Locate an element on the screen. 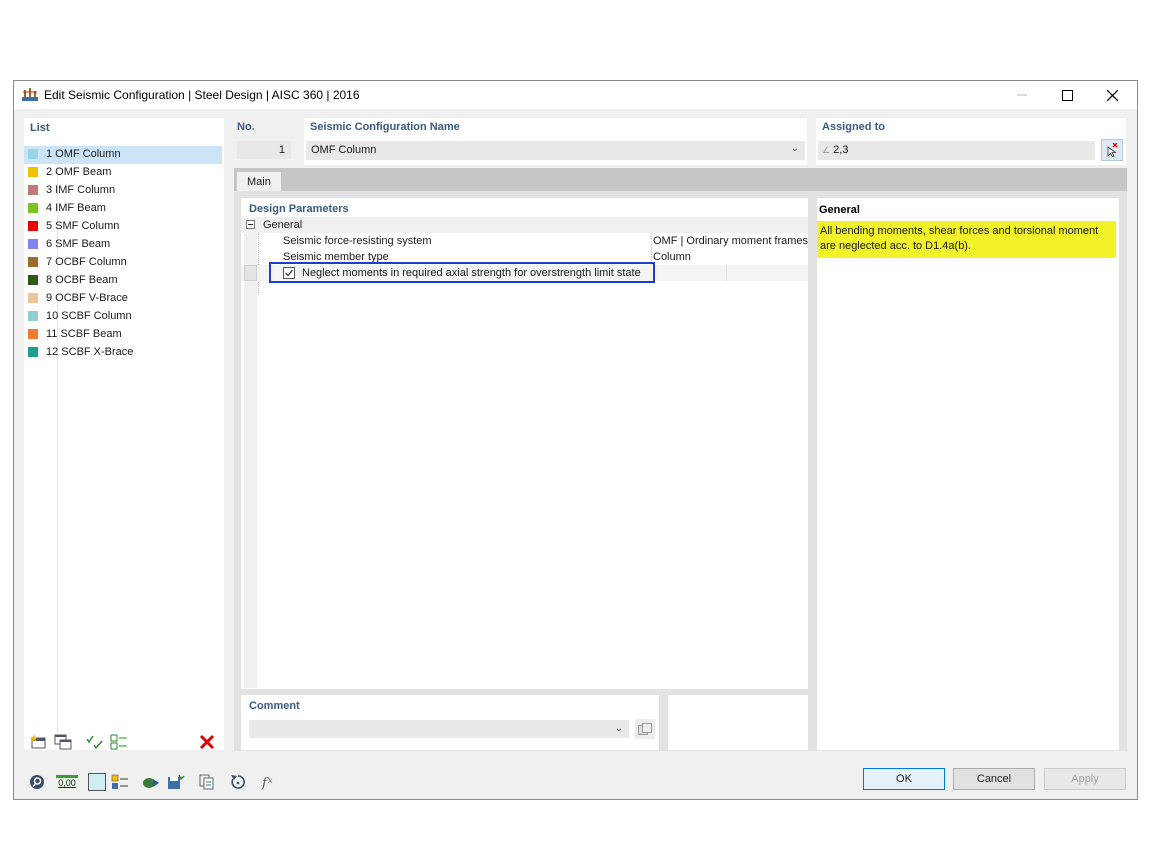 This screenshot has width=1152, height=864. checkbox-neglect-moments is located at coordinates (289, 273).